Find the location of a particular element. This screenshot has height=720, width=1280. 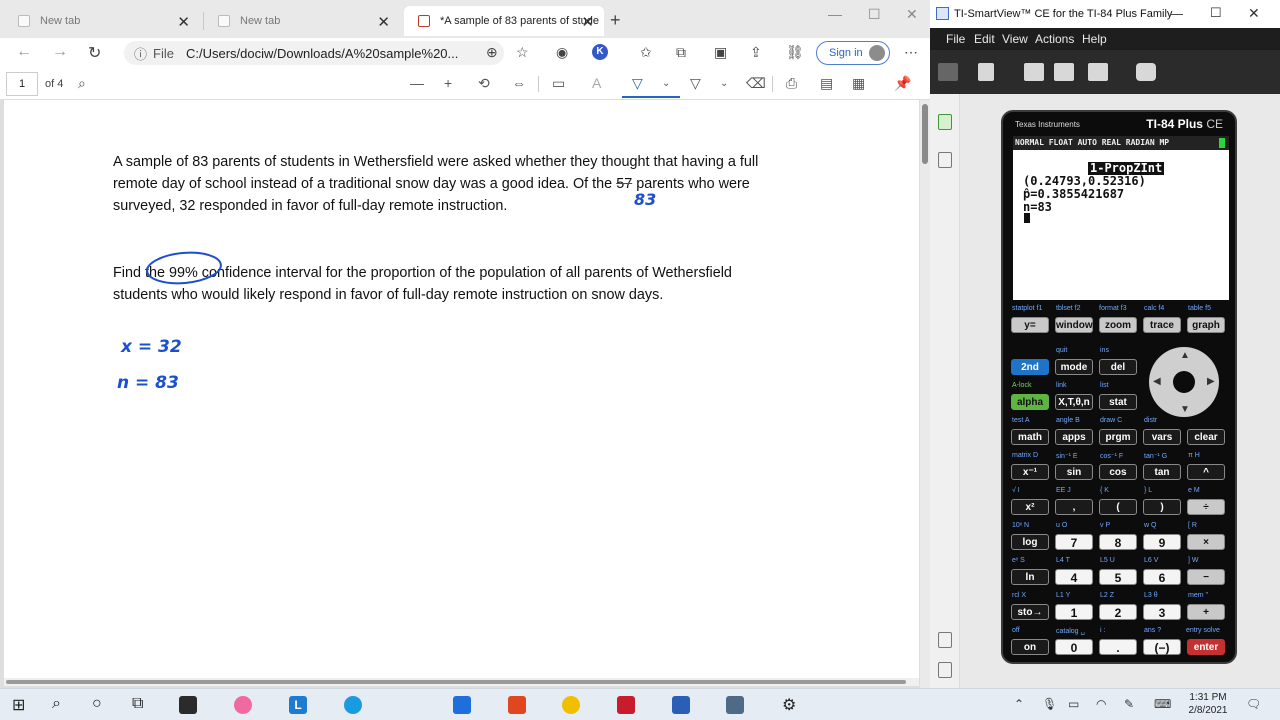

edge-icon is located at coordinates (353, 705).